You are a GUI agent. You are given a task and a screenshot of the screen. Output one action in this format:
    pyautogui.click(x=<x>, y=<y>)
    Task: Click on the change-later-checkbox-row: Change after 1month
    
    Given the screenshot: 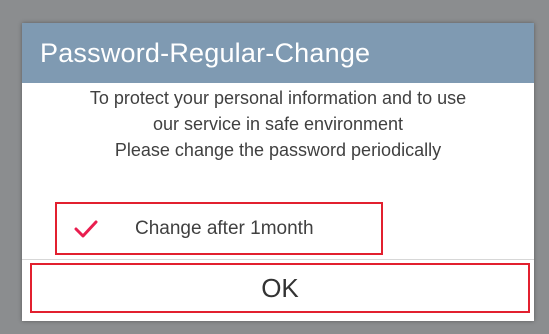 What is the action you would take?
    pyautogui.click(x=219, y=228)
    